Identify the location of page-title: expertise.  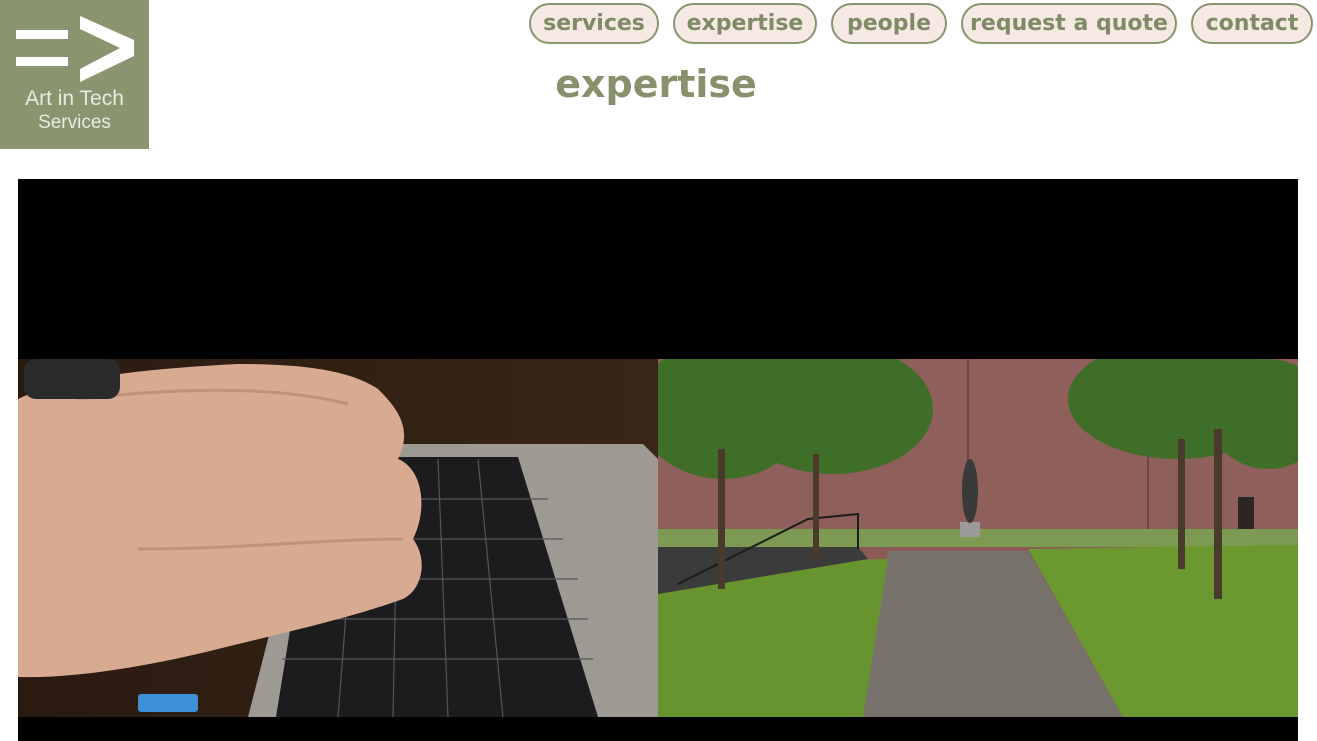
(656, 84).